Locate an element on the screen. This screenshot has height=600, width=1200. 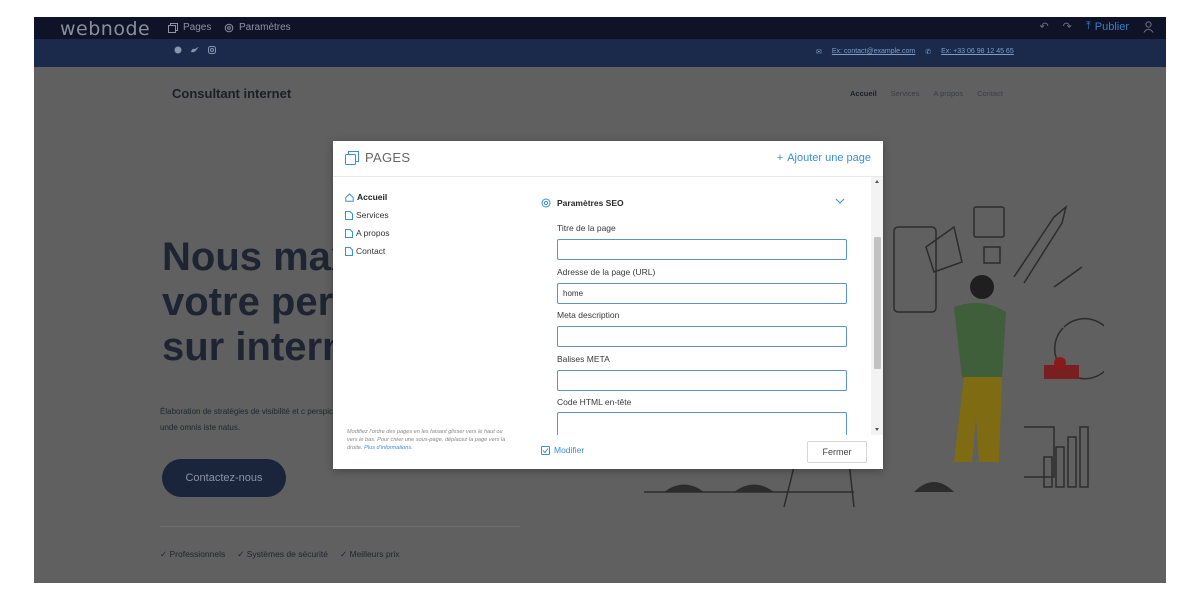
dialog-footer: Modifier Fermer is located at coordinates (706, 452).